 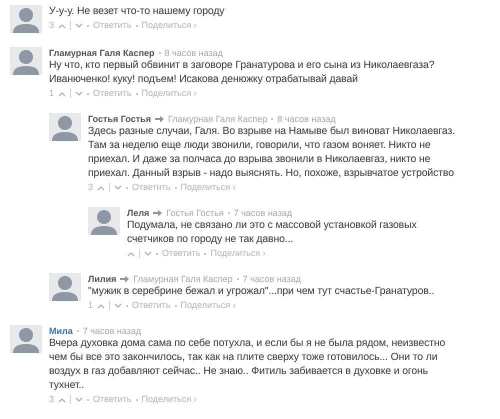 I want to click on comment-text: Вчера духовка дома сама по себе потухла, и если бы я не была рядом, неизвестно чем бы все это закончилось, так как на плите сверху тоже готовилось... Они то ли воздух в газ добавляют сейчас.. Не знаю.. Фитиль забивается в духовке и огонь тухнет.., so click(x=247, y=365).